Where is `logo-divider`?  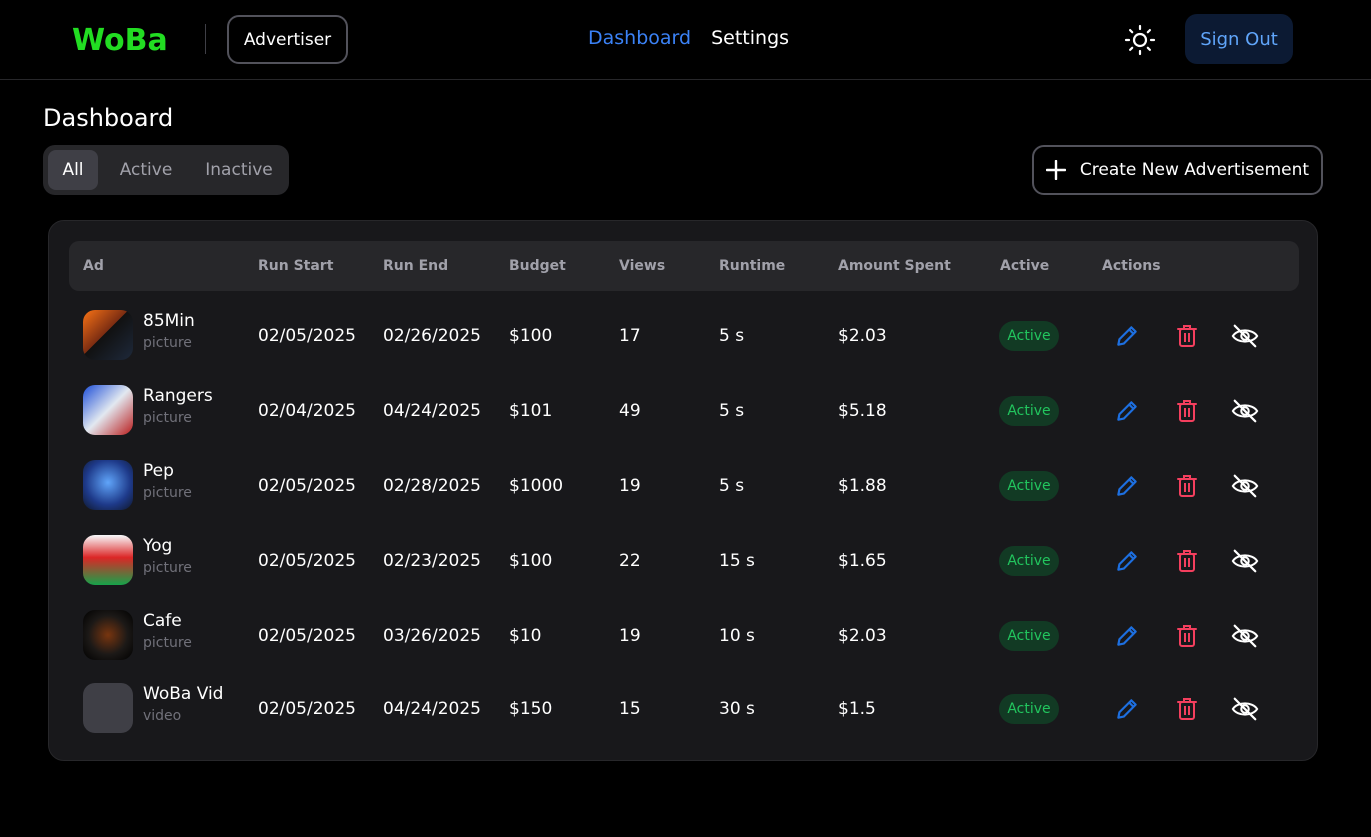 logo-divider is located at coordinates (205, 39).